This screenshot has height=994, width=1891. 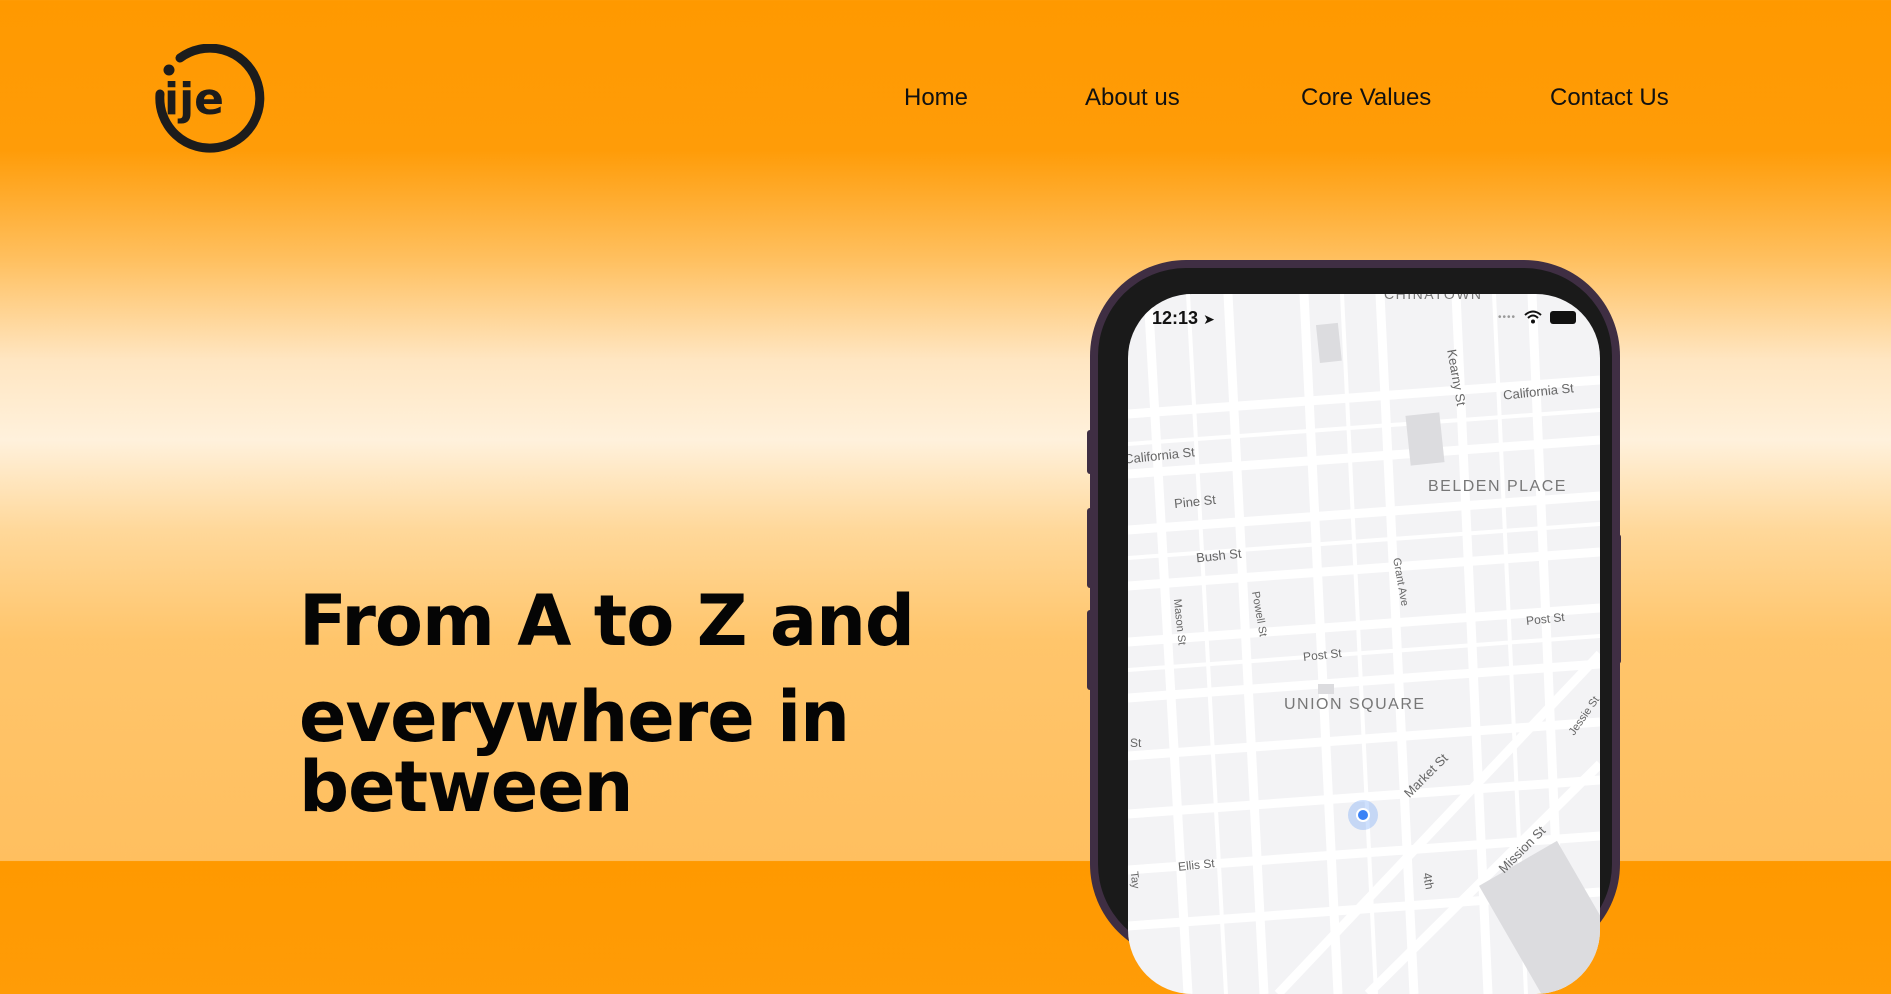 I want to click on wifi-icon, so click(x=1533, y=317).